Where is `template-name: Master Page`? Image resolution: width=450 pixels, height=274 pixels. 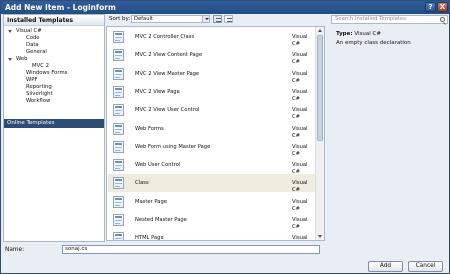
template-name: Master Page is located at coordinates (151, 201).